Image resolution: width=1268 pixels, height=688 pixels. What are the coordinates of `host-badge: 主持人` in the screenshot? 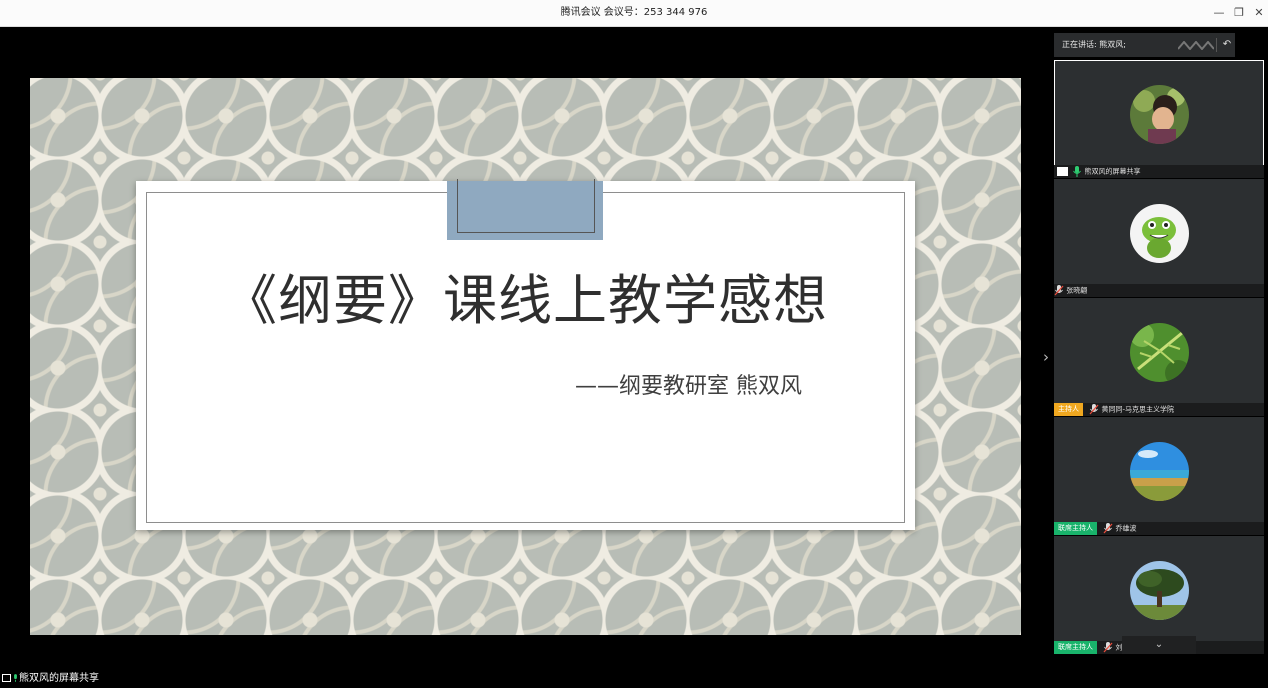 It's located at (1068, 409).